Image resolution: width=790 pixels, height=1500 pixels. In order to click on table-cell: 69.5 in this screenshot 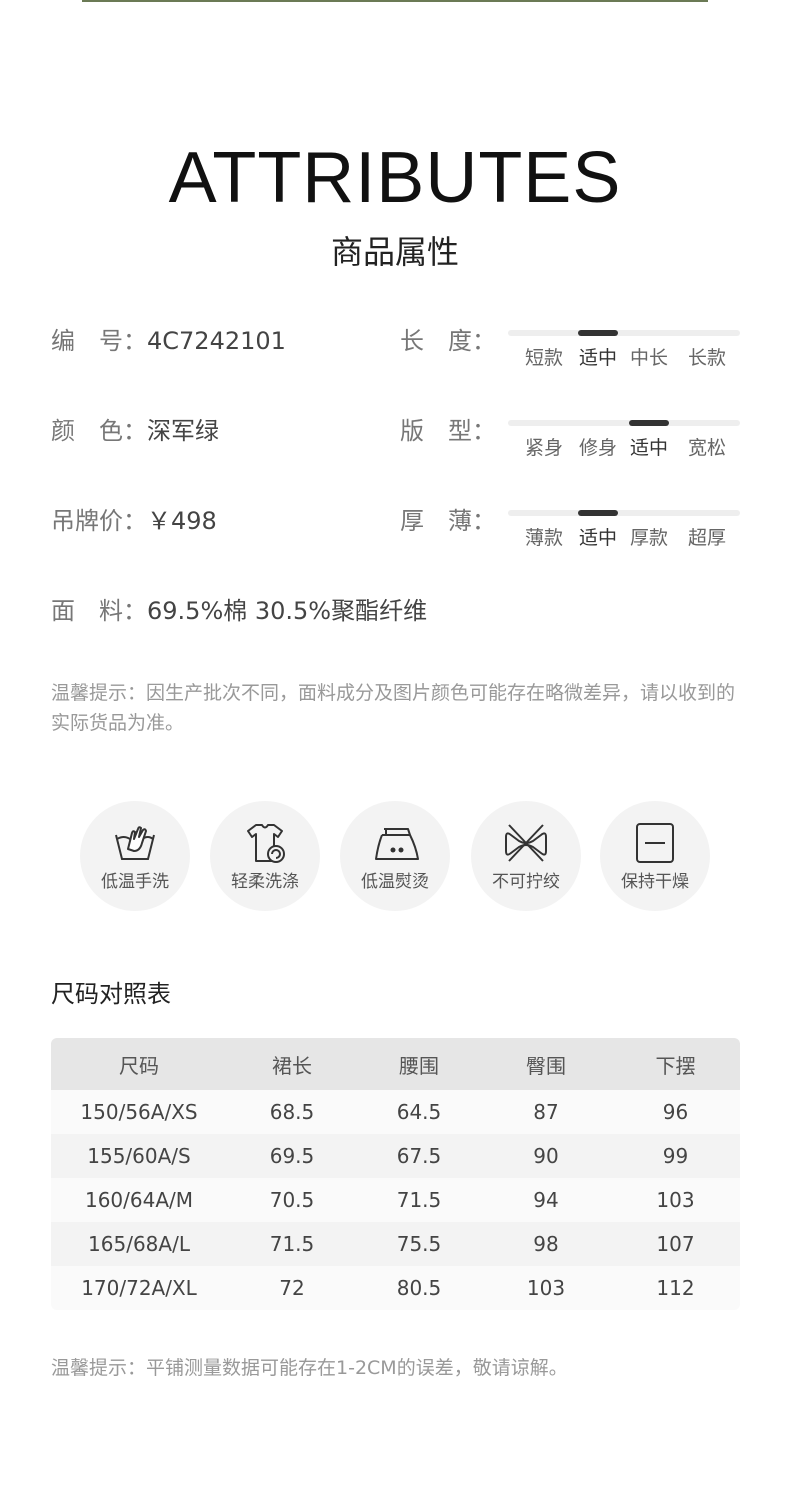, I will do `click(292, 1156)`.